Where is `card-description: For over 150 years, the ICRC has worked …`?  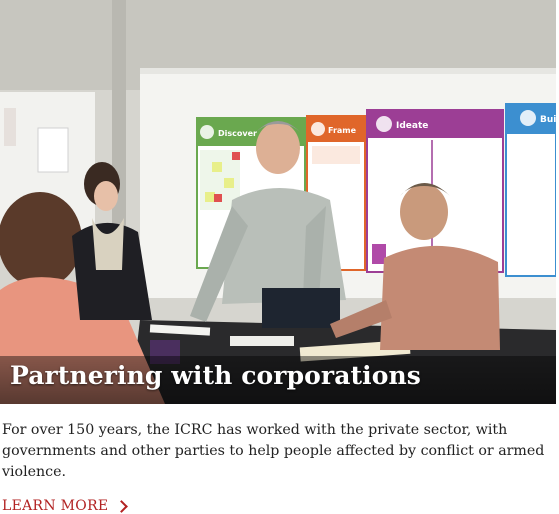
card-description: For over 150 years, the ICRC has worked … is located at coordinates (273, 451).